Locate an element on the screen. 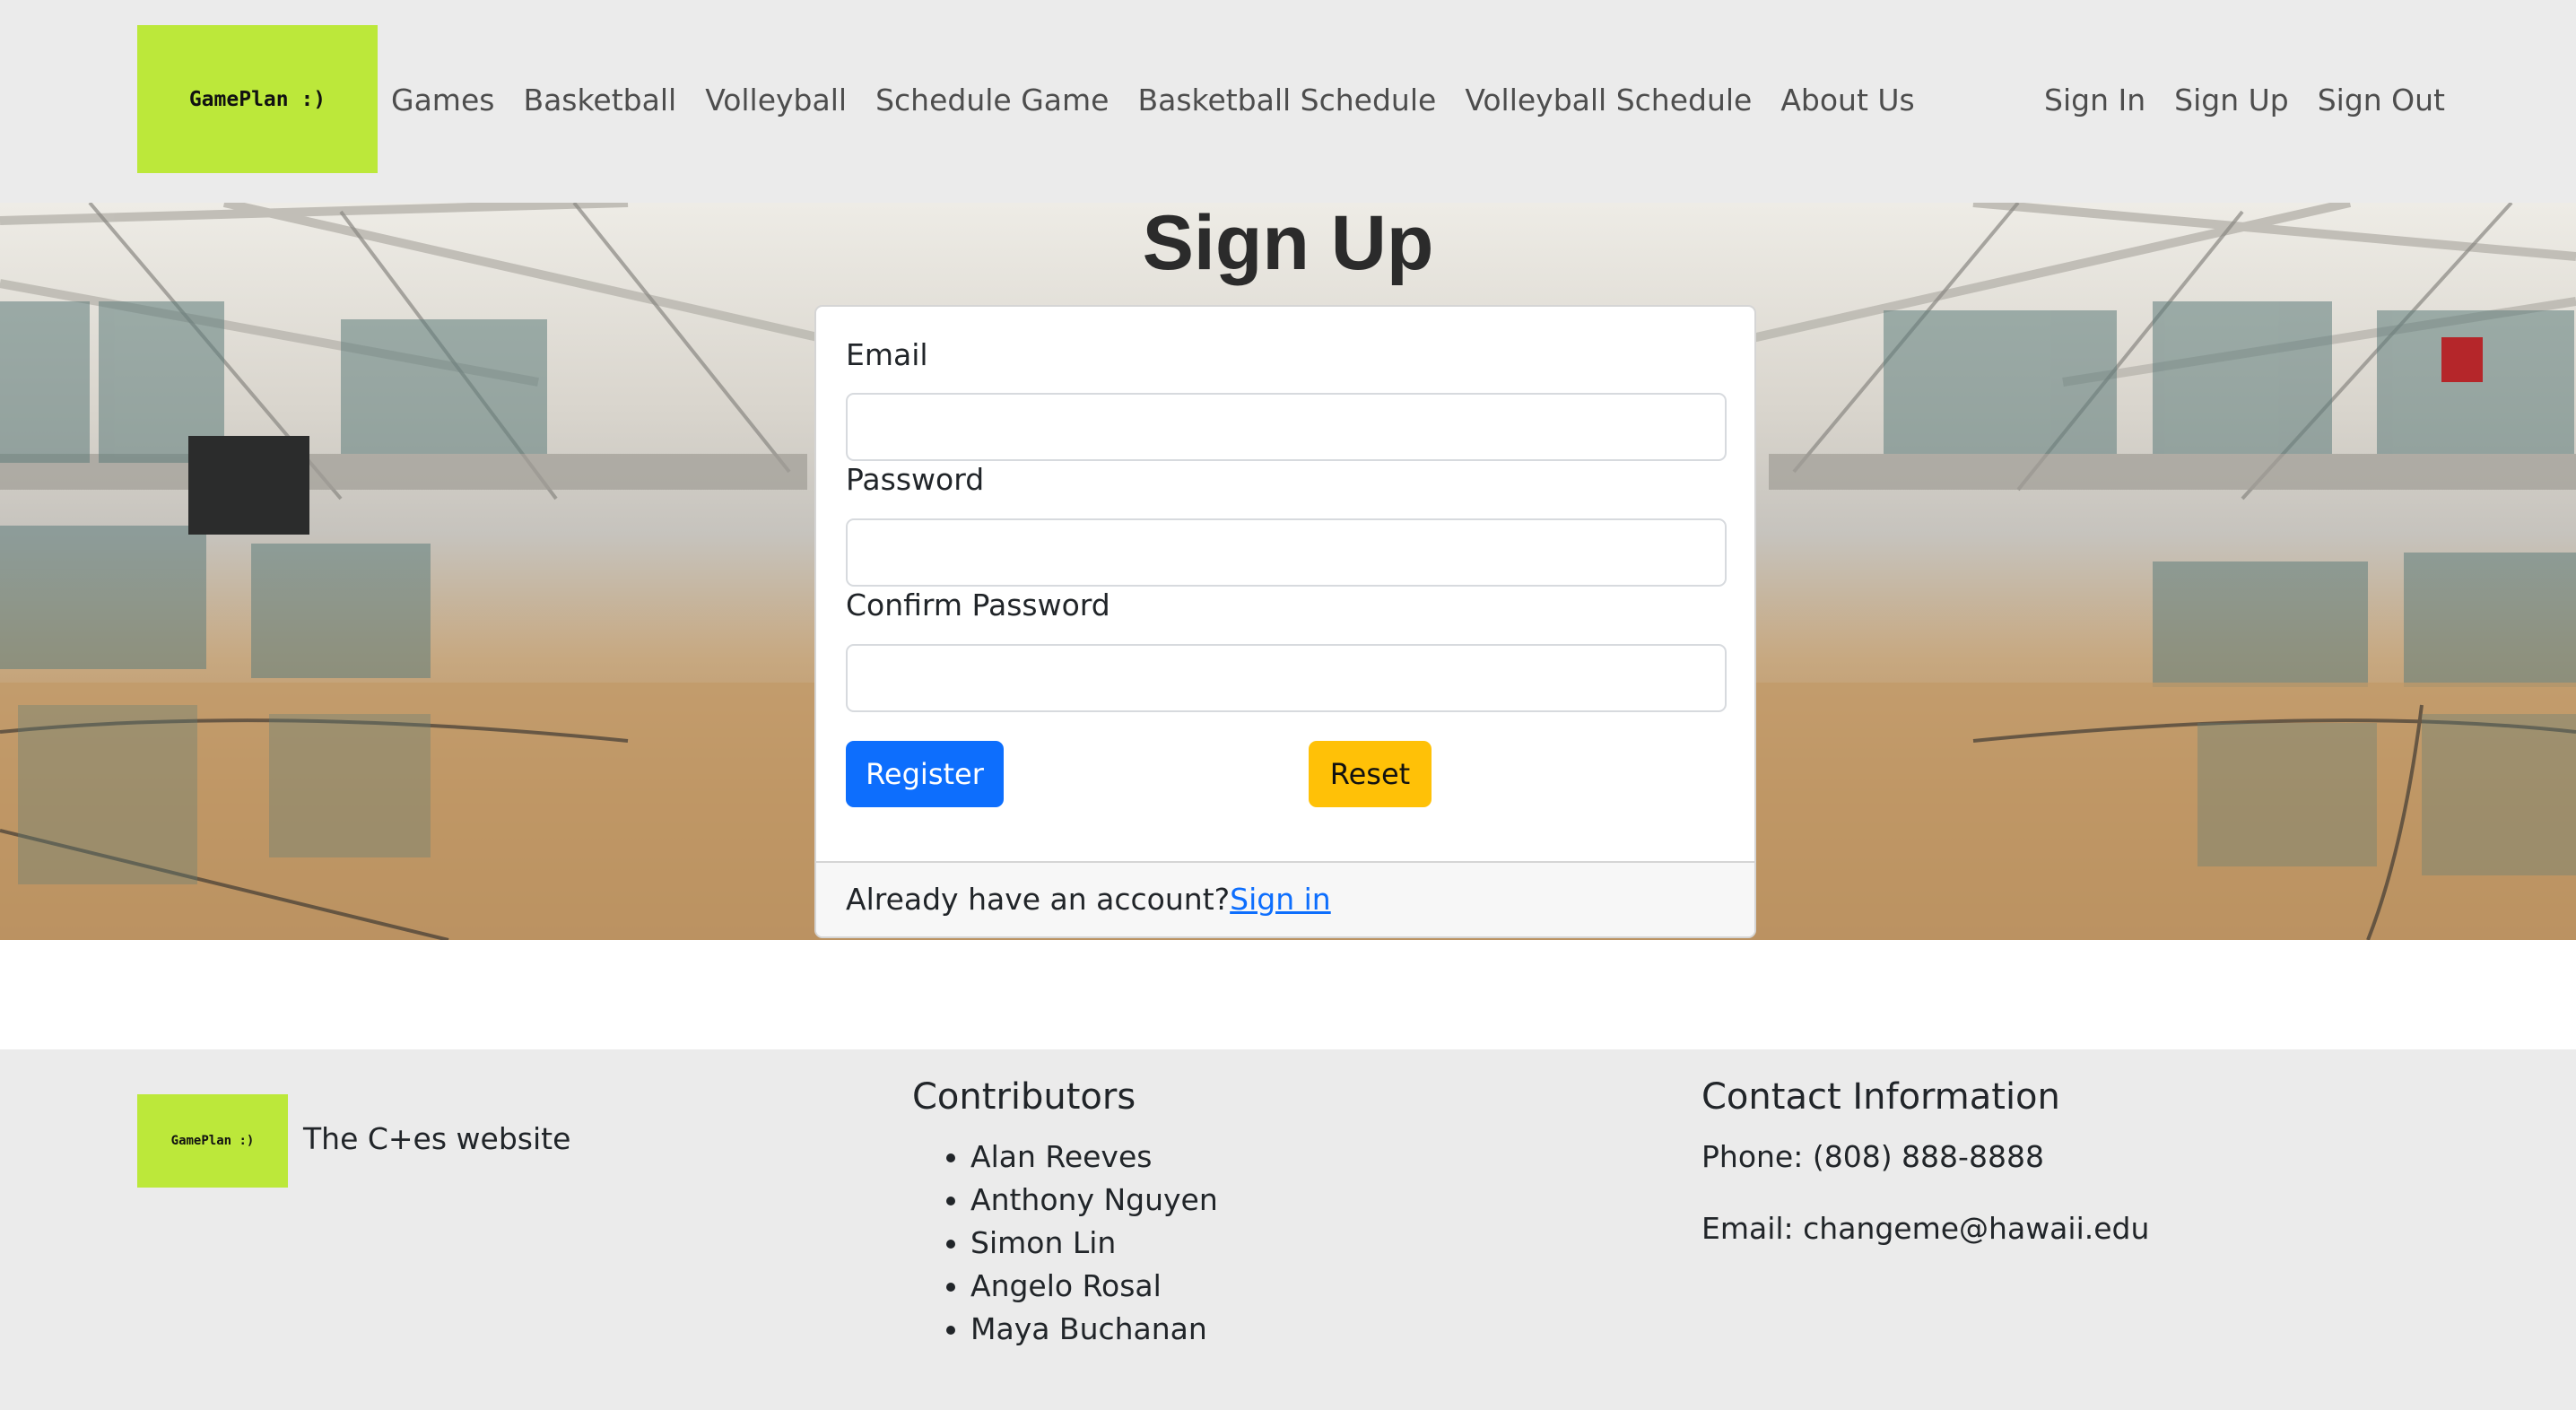  contact-email: Email: changeme@hawaii.edu is located at coordinates (1925, 1228).